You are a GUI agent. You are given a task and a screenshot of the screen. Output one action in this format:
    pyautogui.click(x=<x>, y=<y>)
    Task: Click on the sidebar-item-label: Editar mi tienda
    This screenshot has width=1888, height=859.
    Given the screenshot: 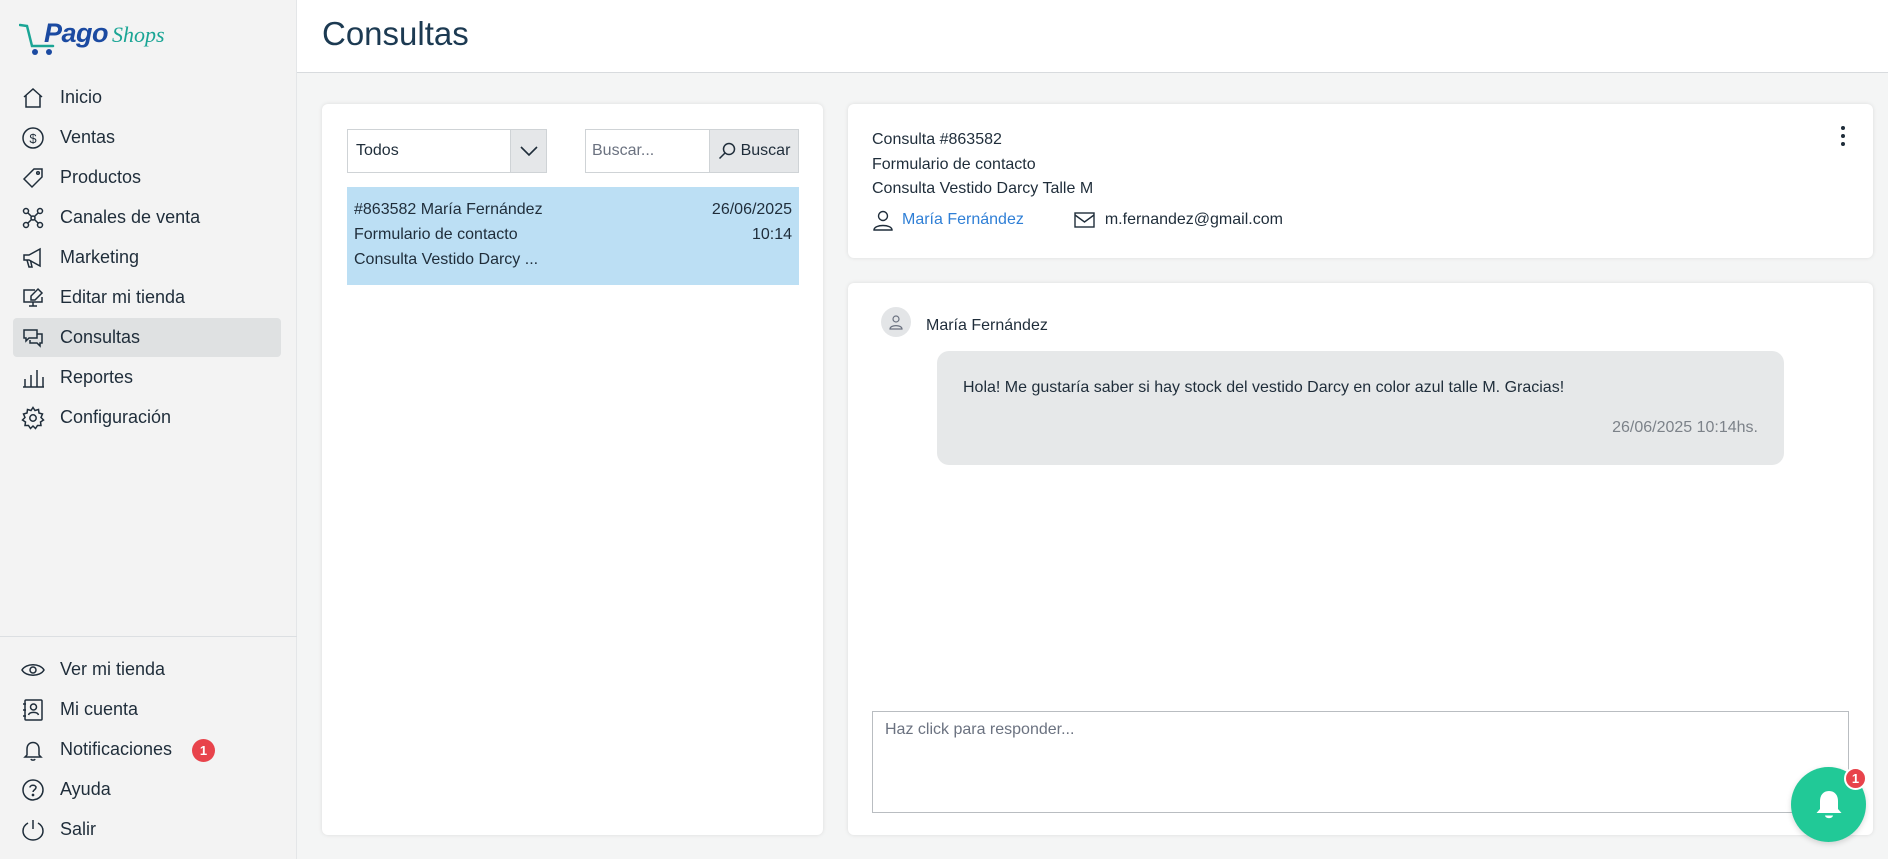 What is the action you would take?
    pyautogui.click(x=123, y=297)
    